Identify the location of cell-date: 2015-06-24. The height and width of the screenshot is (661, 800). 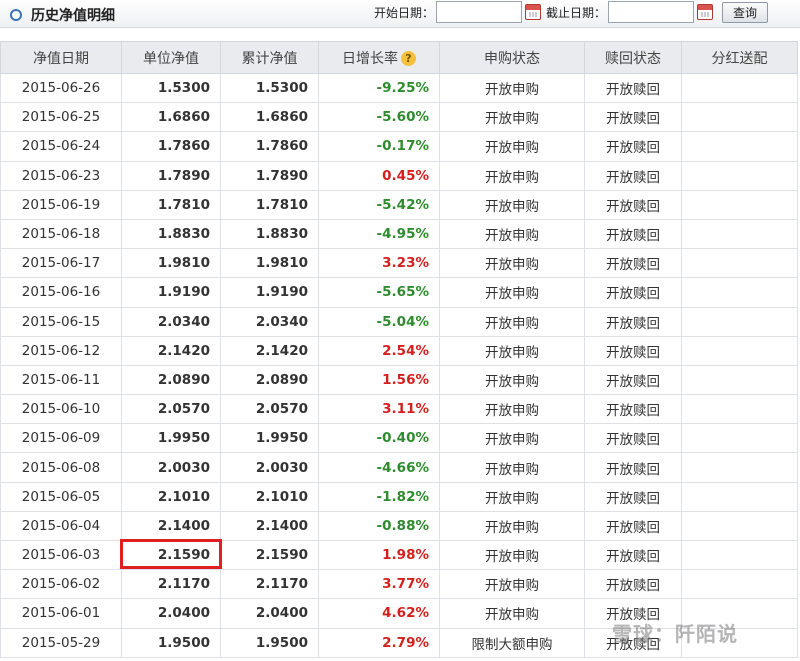
(61, 146).